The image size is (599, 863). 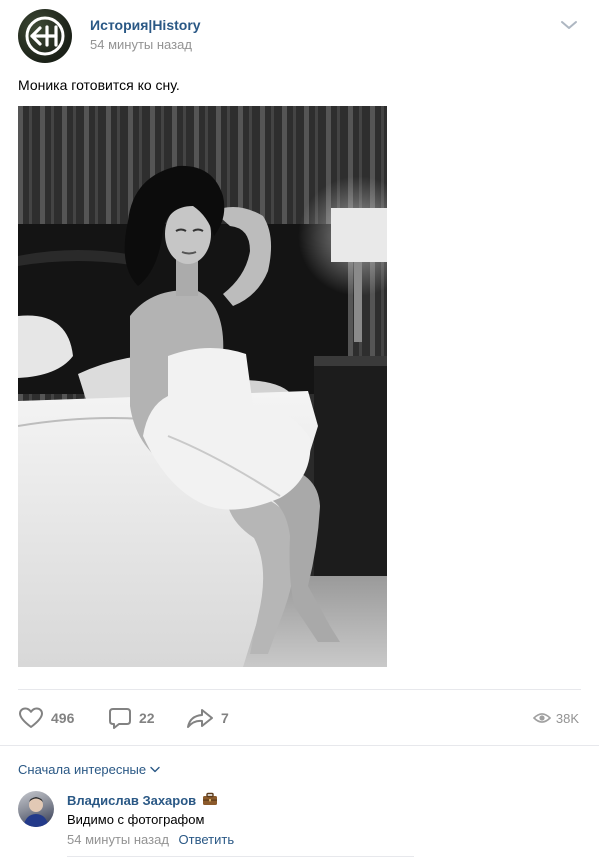 I want to click on post-time: 54 минуты назад, so click(x=141, y=44).